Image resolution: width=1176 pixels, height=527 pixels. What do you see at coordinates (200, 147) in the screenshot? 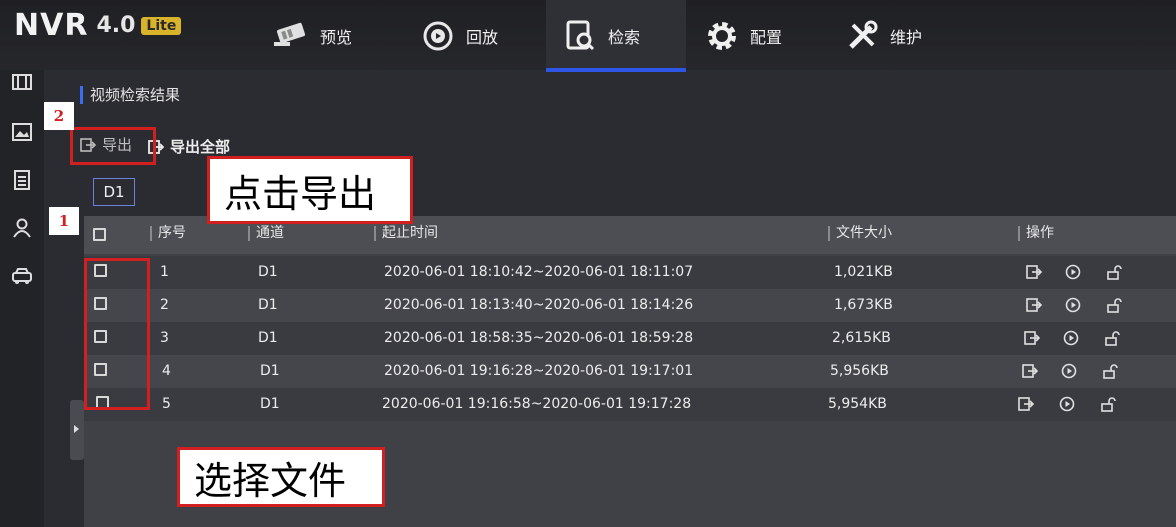
I see `export-all-label: 导出全部` at bounding box center [200, 147].